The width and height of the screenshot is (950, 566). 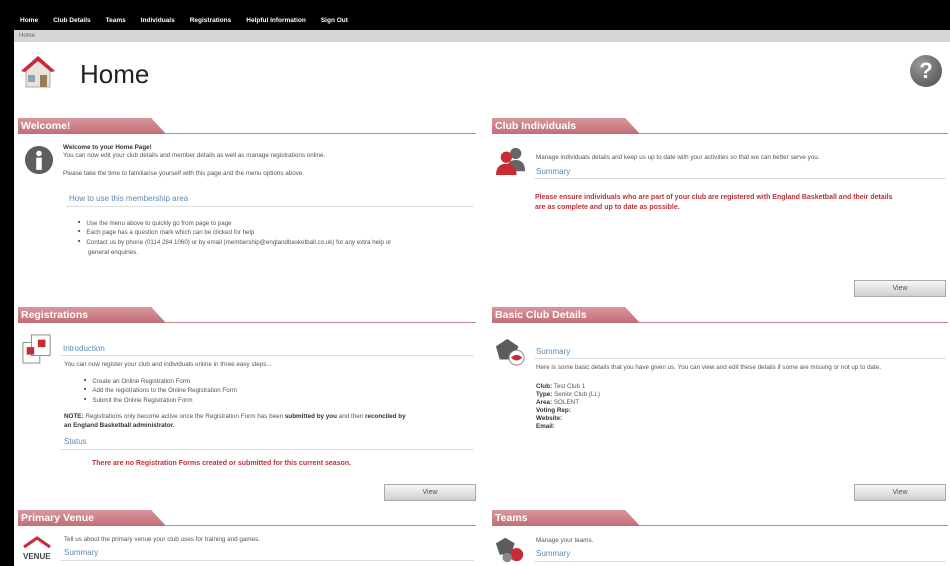 What do you see at coordinates (160, 381) in the screenshot?
I see `list-item: Create an Online Registration Form` at bounding box center [160, 381].